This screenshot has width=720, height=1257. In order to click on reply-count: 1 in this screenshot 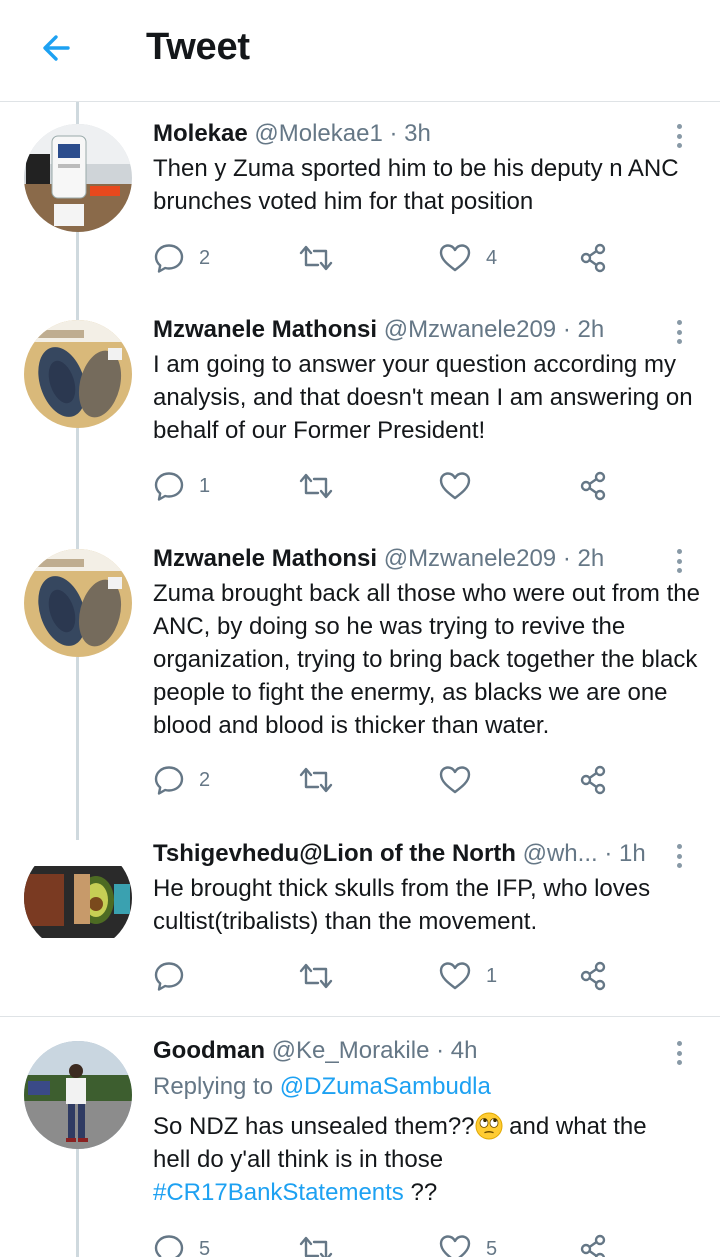, I will do `click(205, 485)`.